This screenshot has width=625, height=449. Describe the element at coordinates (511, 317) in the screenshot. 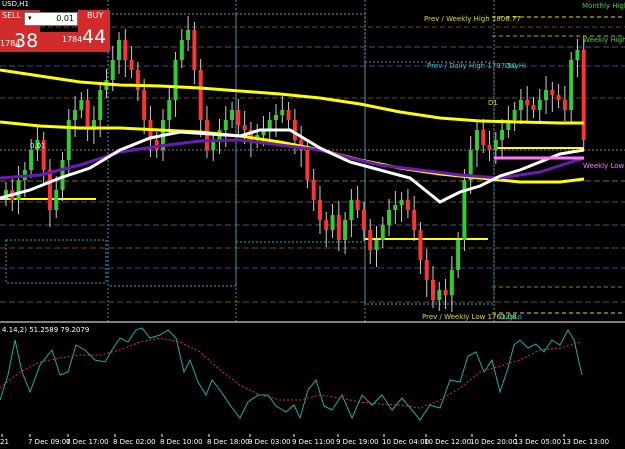

I see `day-lo-label: DayLo` at that location.